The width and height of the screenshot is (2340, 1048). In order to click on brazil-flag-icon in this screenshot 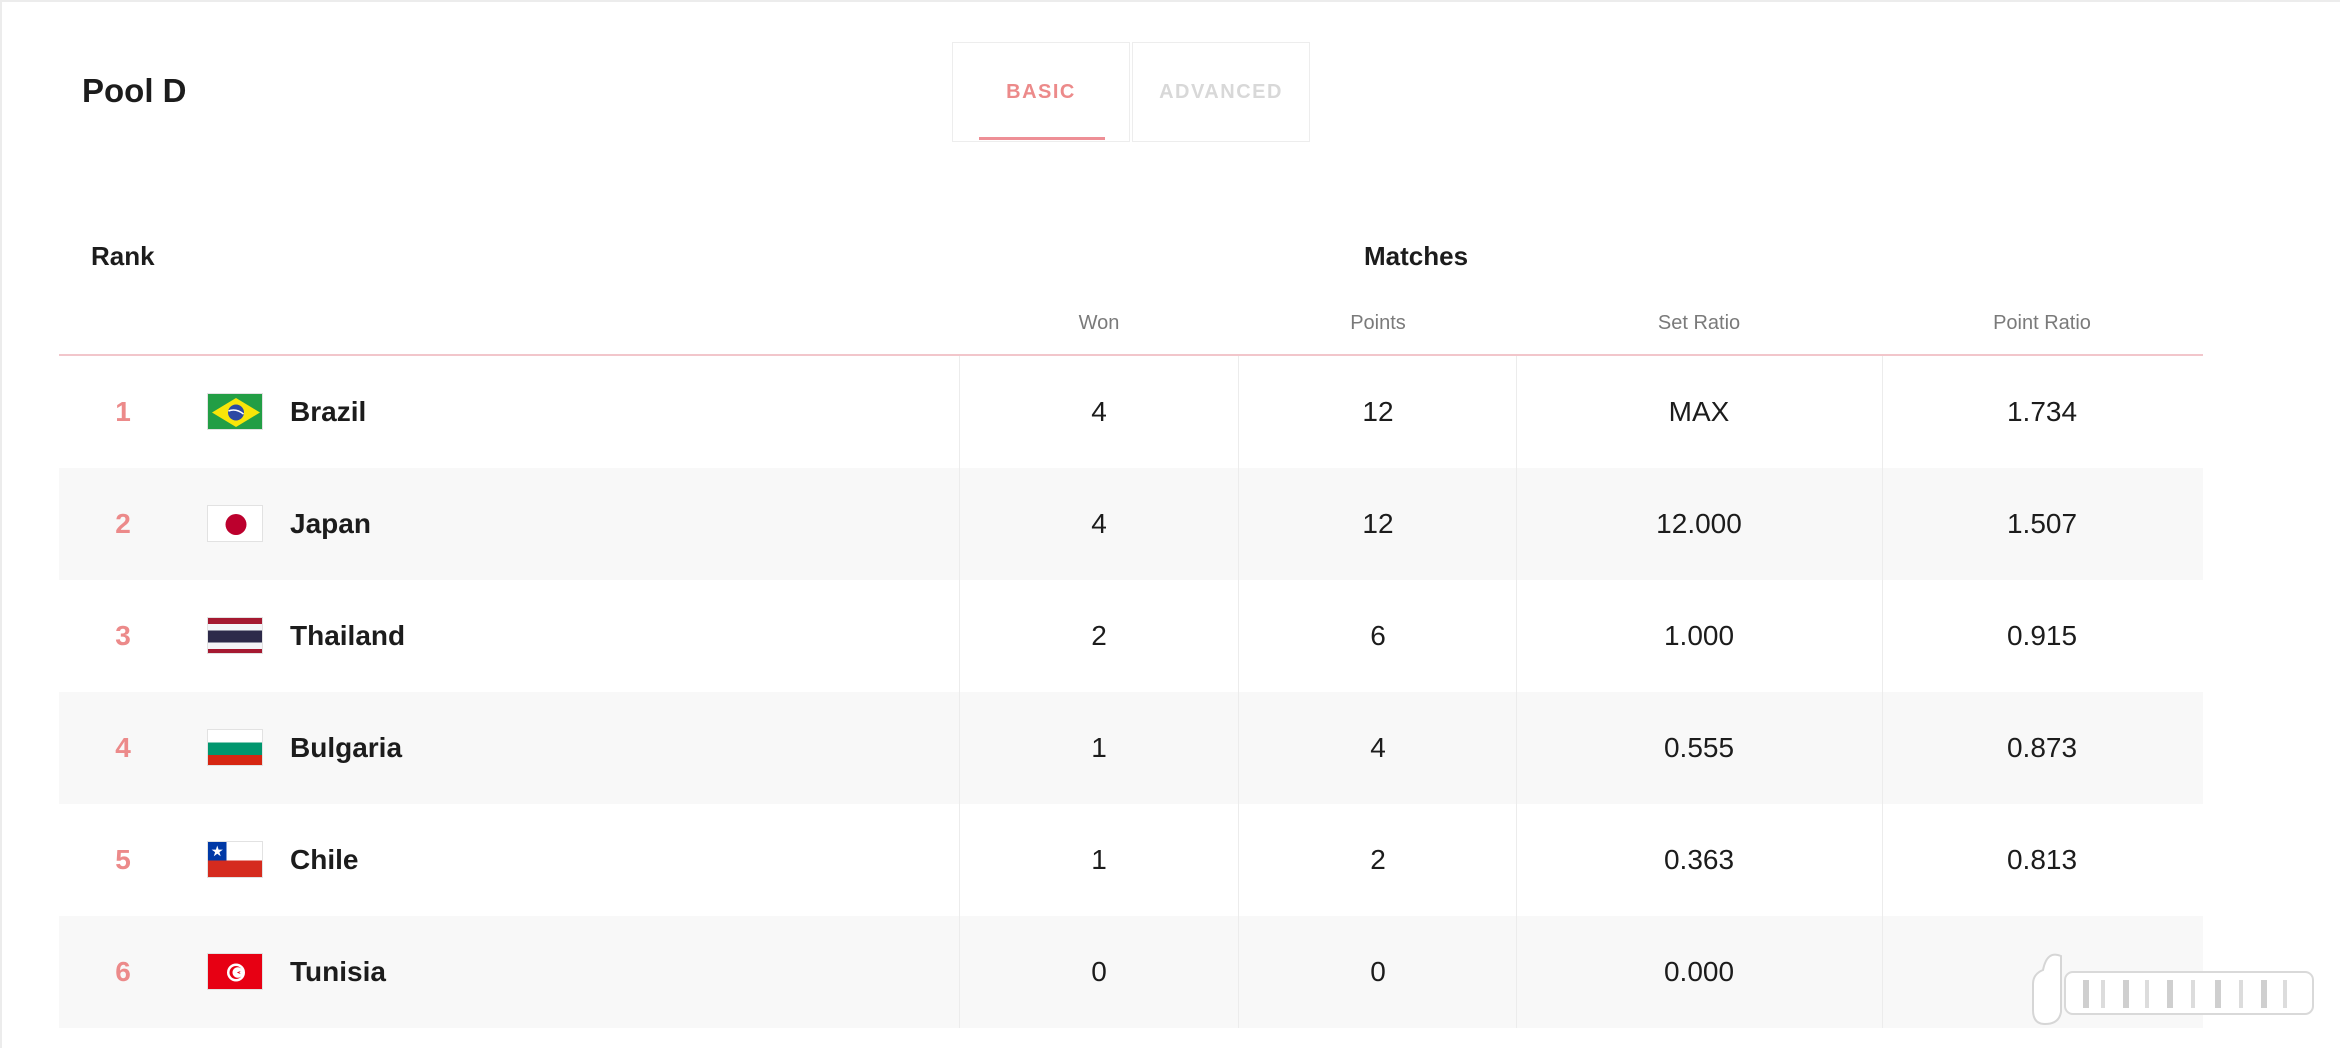, I will do `click(235, 411)`.